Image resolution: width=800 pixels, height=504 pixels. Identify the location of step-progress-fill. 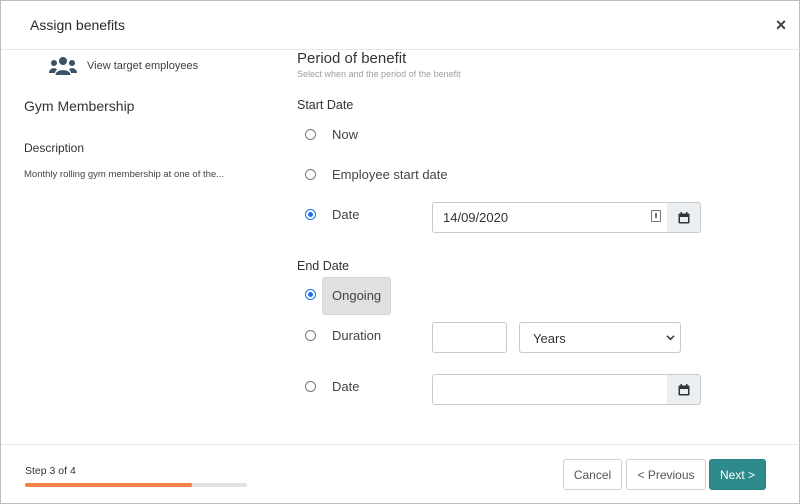
(108, 485).